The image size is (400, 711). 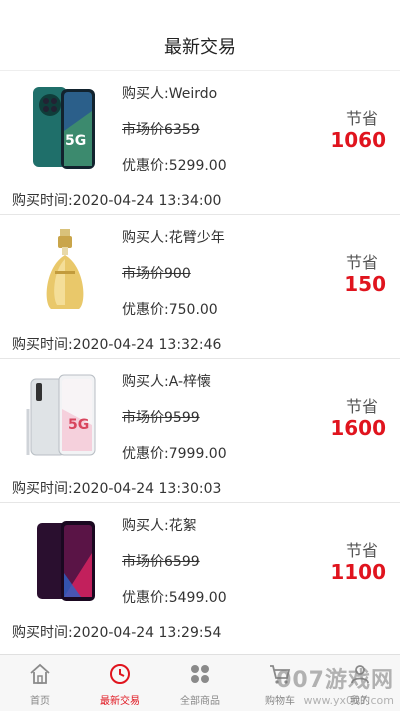 What do you see at coordinates (174, 598) in the screenshot?
I see `discount-price: 优惠价:5499.00` at bounding box center [174, 598].